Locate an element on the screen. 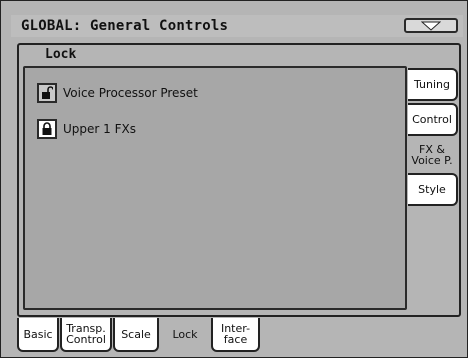  triangle-down-icon is located at coordinates (431, 26).